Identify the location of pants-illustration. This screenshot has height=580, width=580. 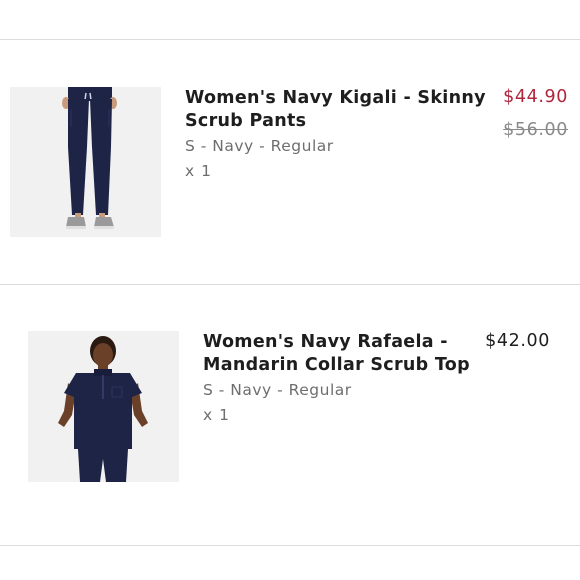
(85, 162).